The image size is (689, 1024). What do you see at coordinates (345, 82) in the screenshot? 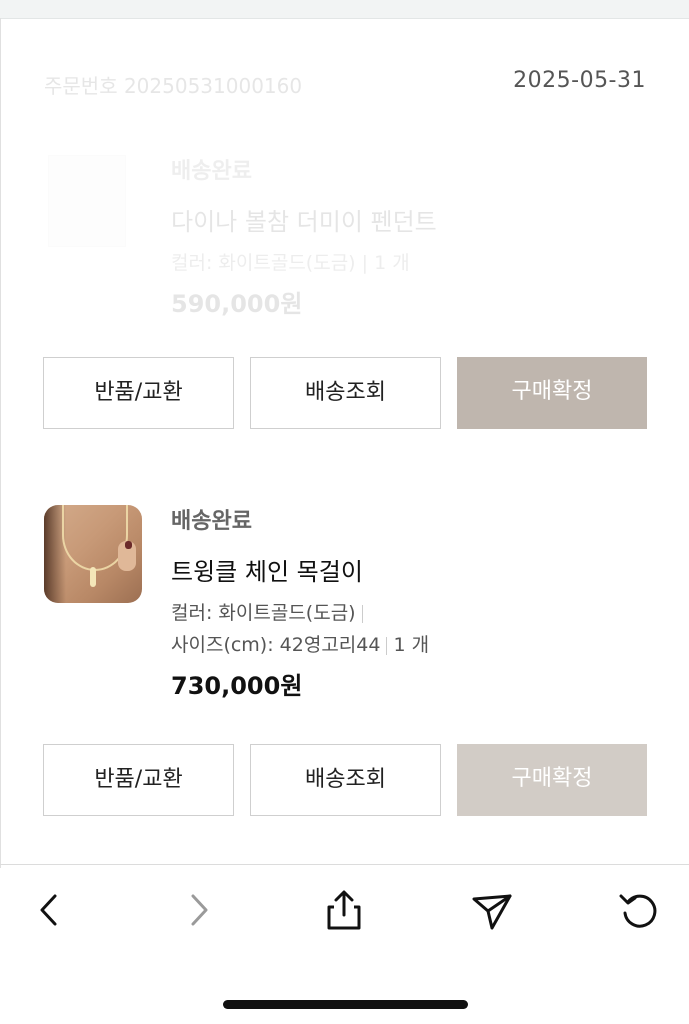
I see `order-header: 주문번호 20250531000160 2025-05-31` at bounding box center [345, 82].